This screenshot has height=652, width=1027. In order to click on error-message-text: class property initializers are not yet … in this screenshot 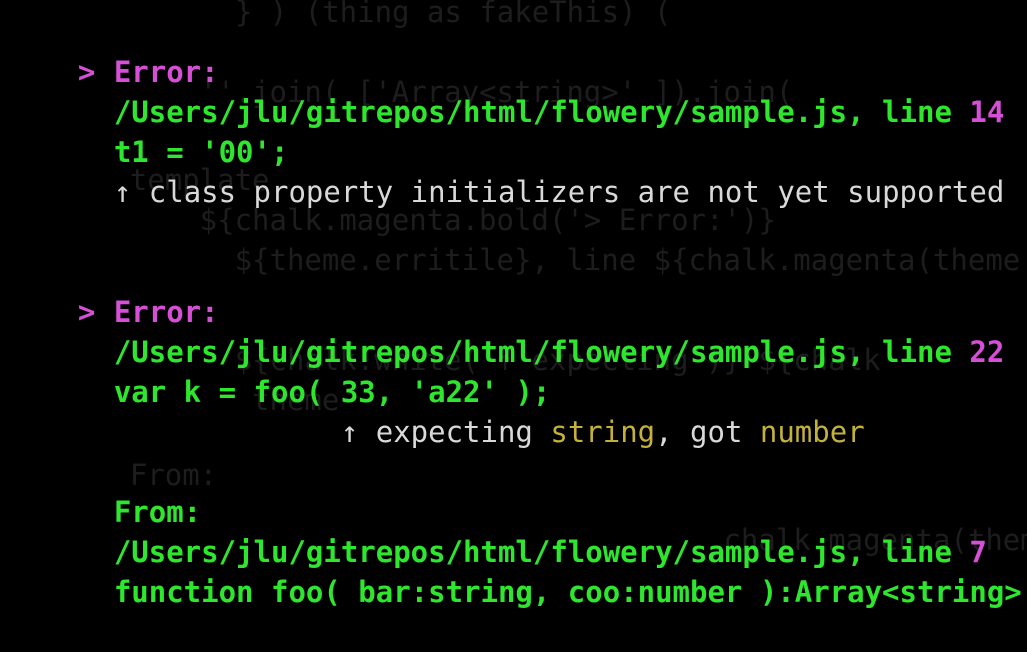, I will do `click(568, 192)`.